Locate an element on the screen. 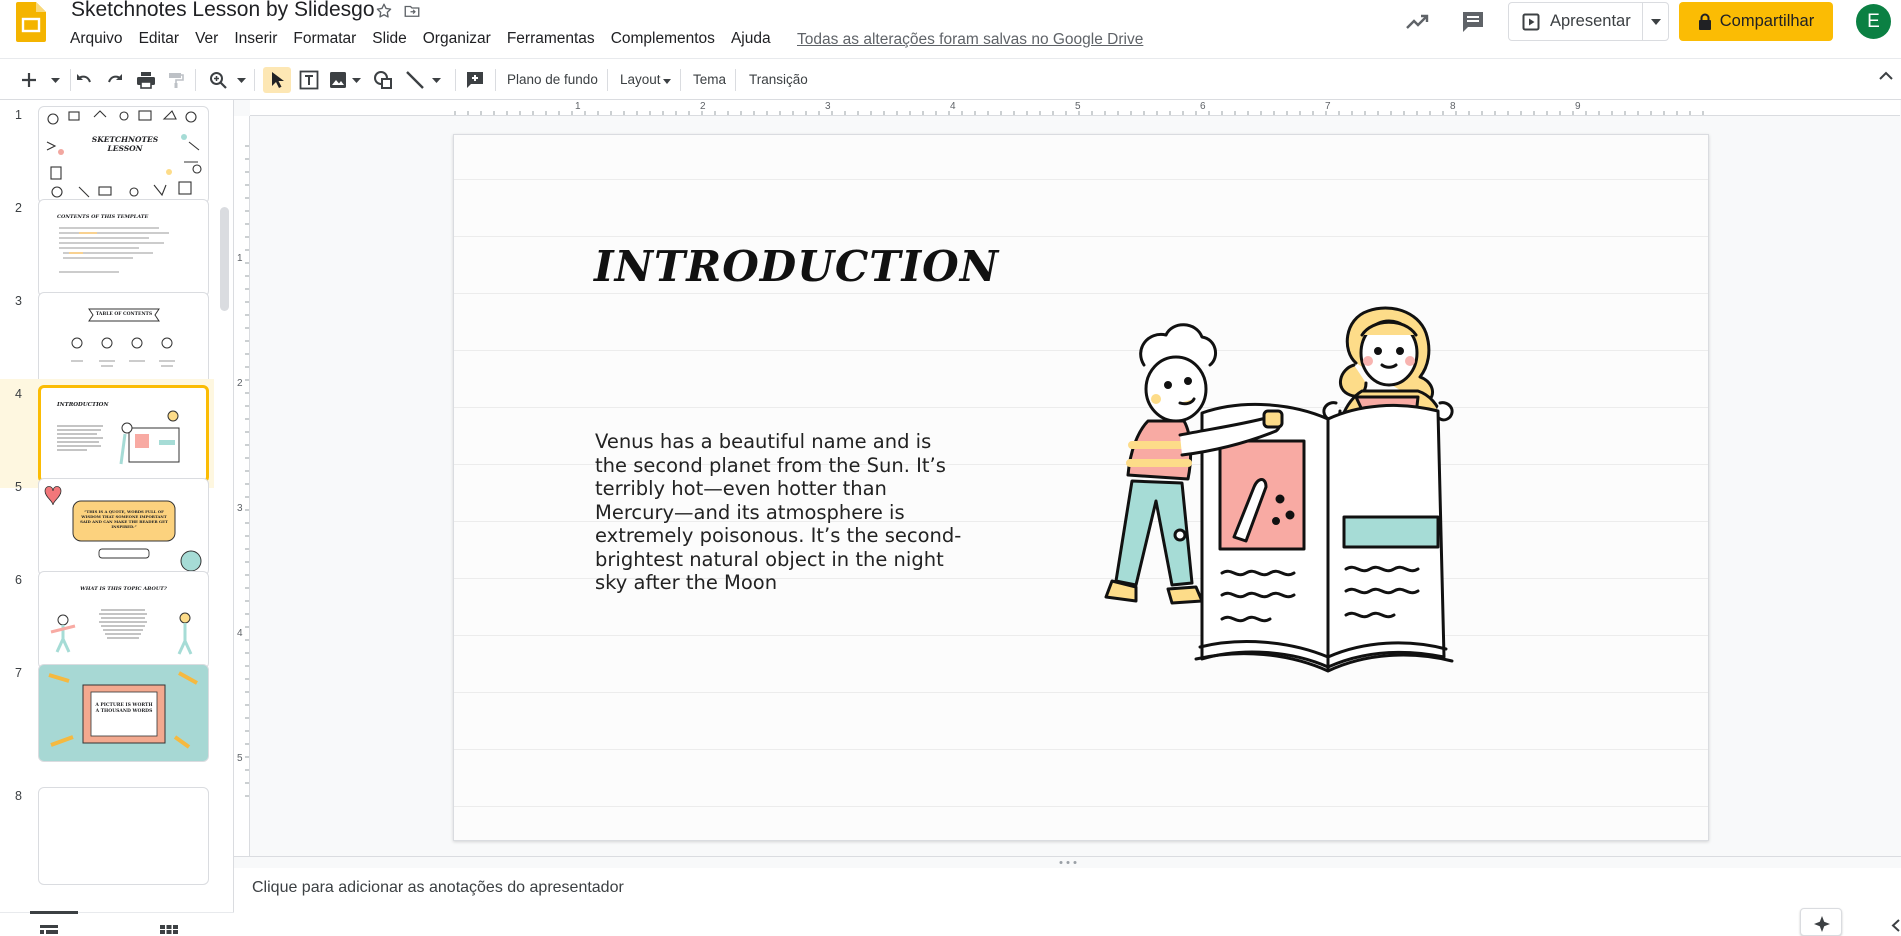  menu-editar: Editar is located at coordinates (159, 39).